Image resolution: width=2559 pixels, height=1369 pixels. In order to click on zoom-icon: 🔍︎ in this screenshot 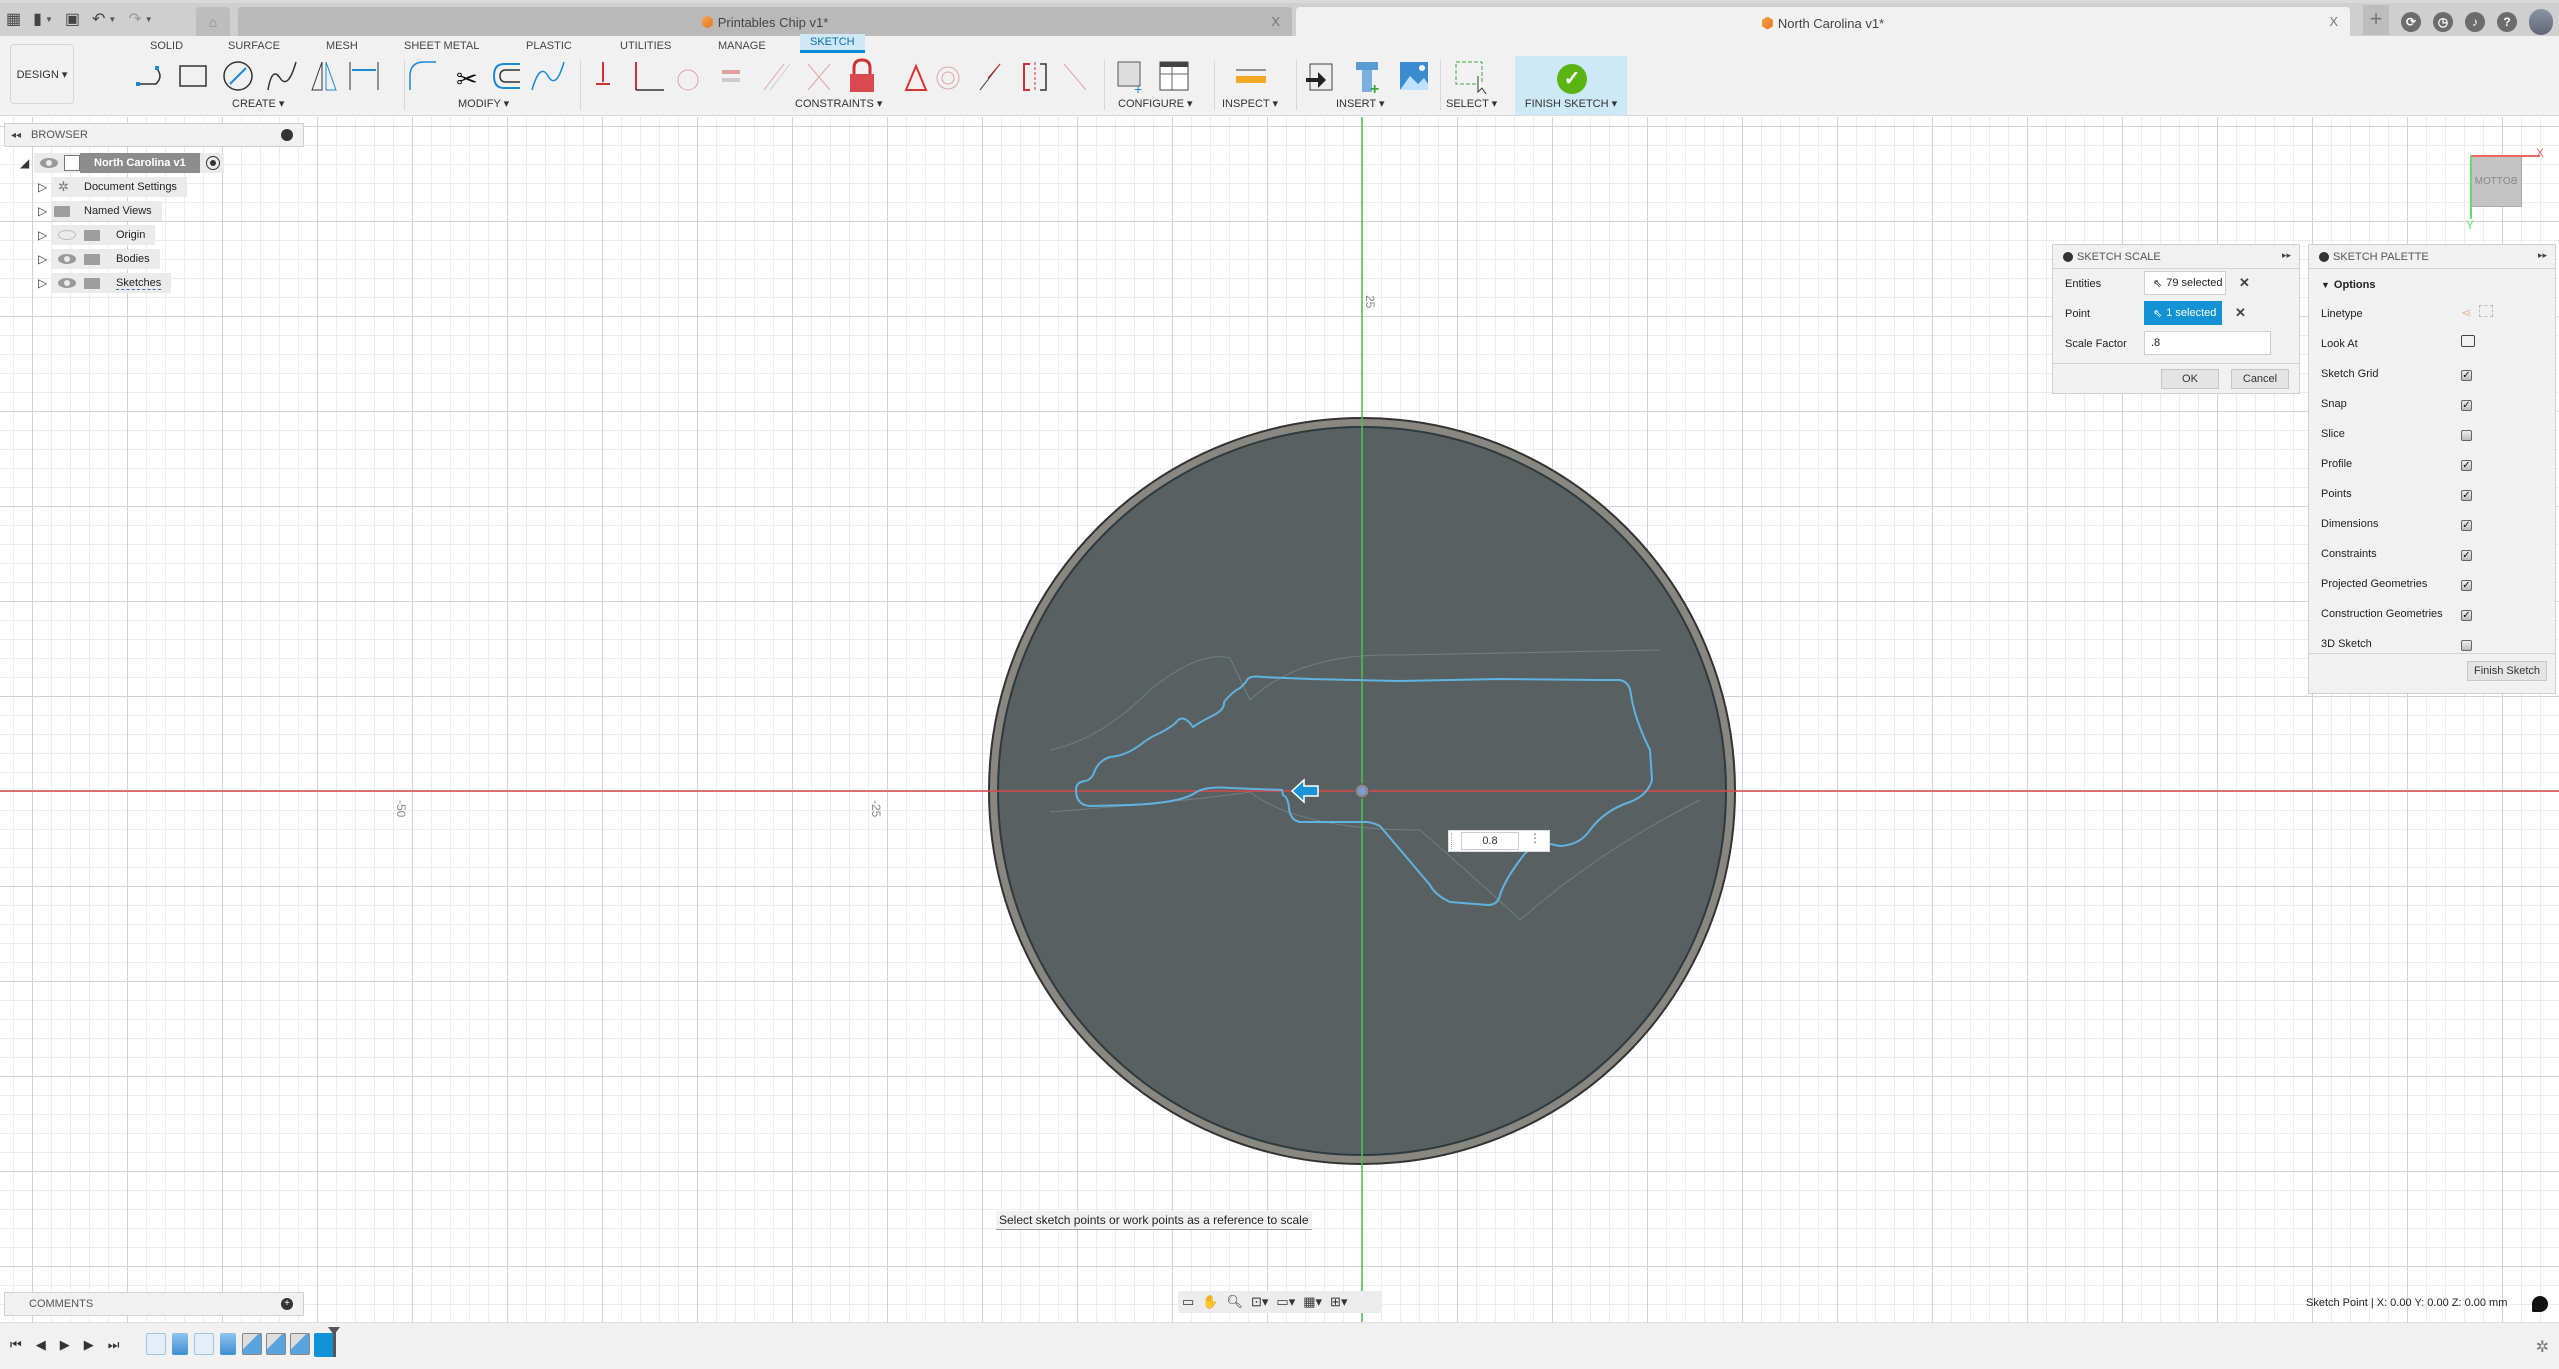, I will do `click(1234, 1302)`.